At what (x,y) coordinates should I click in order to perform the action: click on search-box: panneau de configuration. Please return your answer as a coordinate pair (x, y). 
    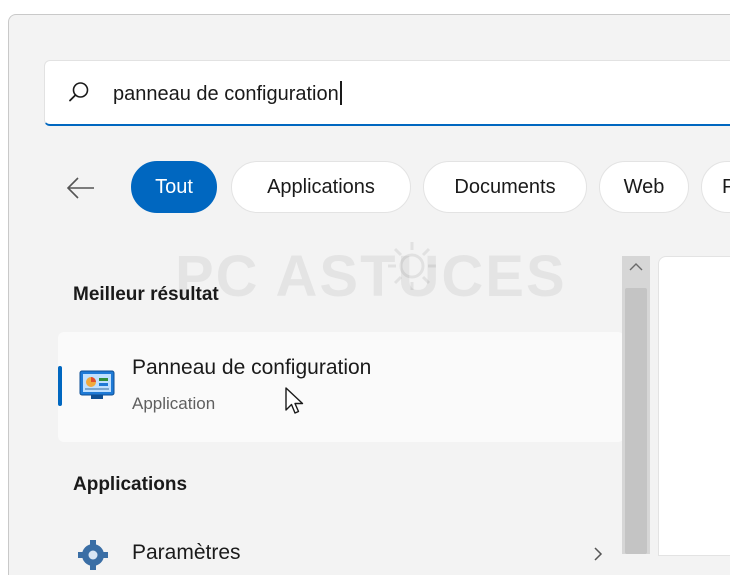
    Looking at the image, I should click on (387, 93).